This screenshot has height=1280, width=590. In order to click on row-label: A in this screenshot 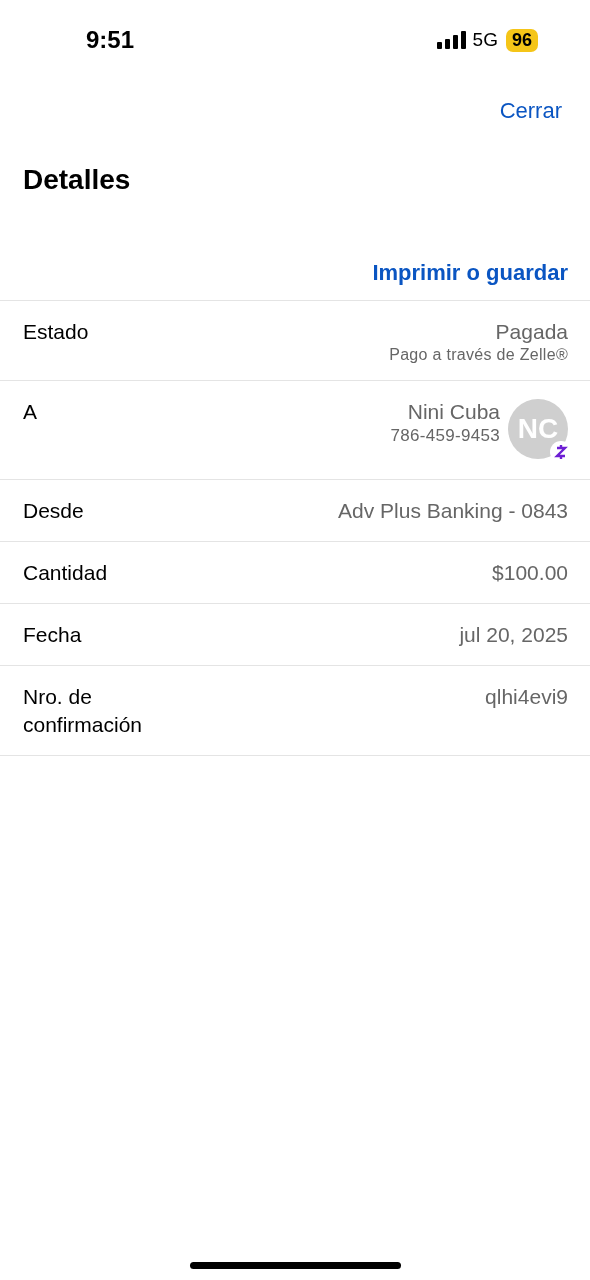, I will do `click(30, 412)`.